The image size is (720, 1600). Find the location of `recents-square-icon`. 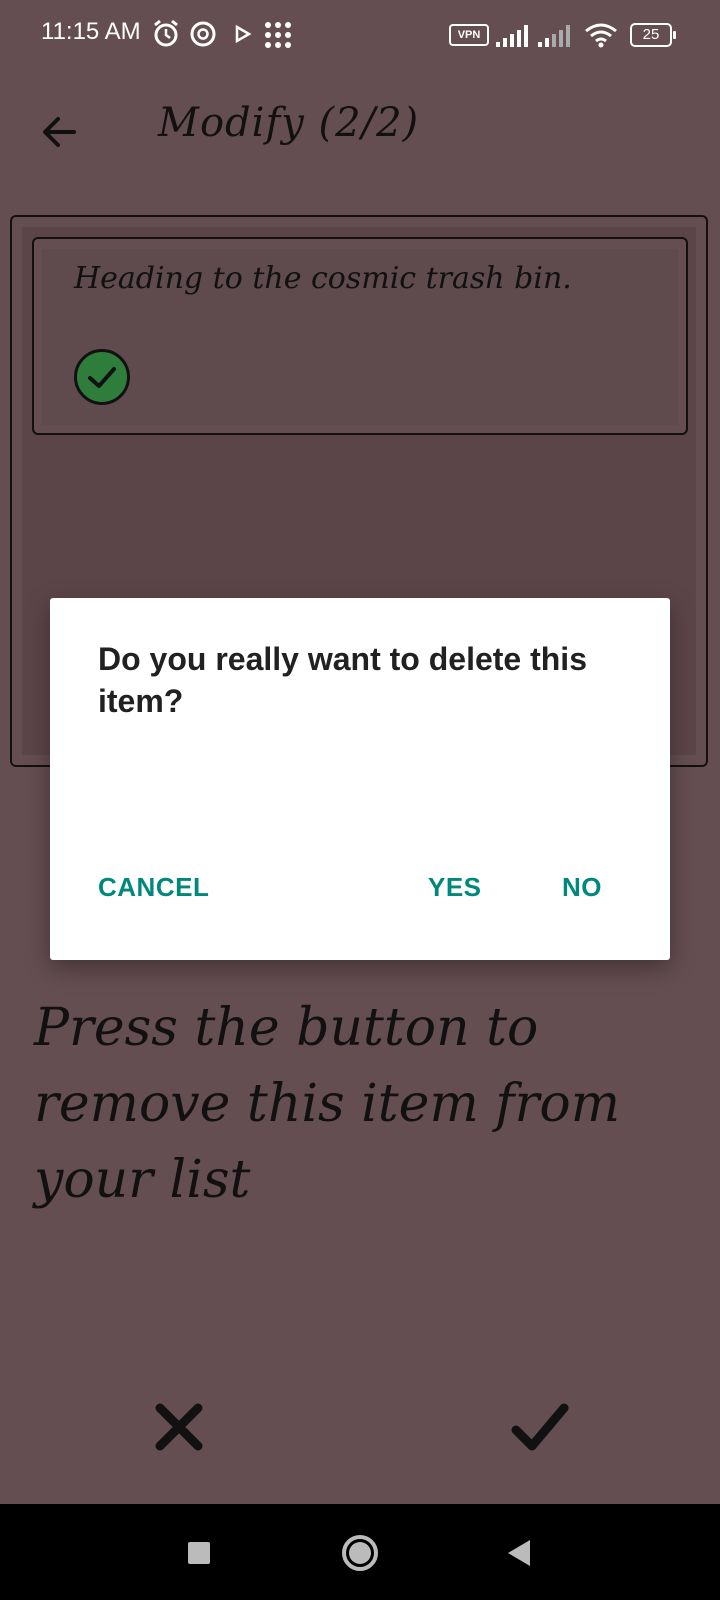

recents-square-icon is located at coordinates (199, 1553).